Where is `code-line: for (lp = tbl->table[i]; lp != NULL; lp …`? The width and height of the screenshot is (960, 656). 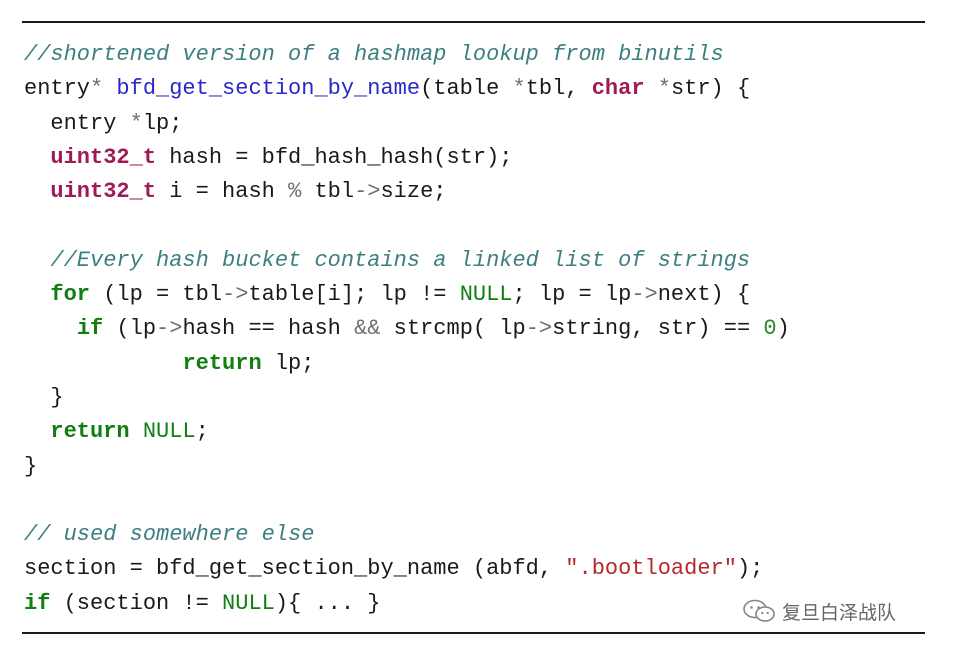
code-line: for (lp = tbl->table[i]; lp != NULL; lp … is located at coordinates (407, 295).